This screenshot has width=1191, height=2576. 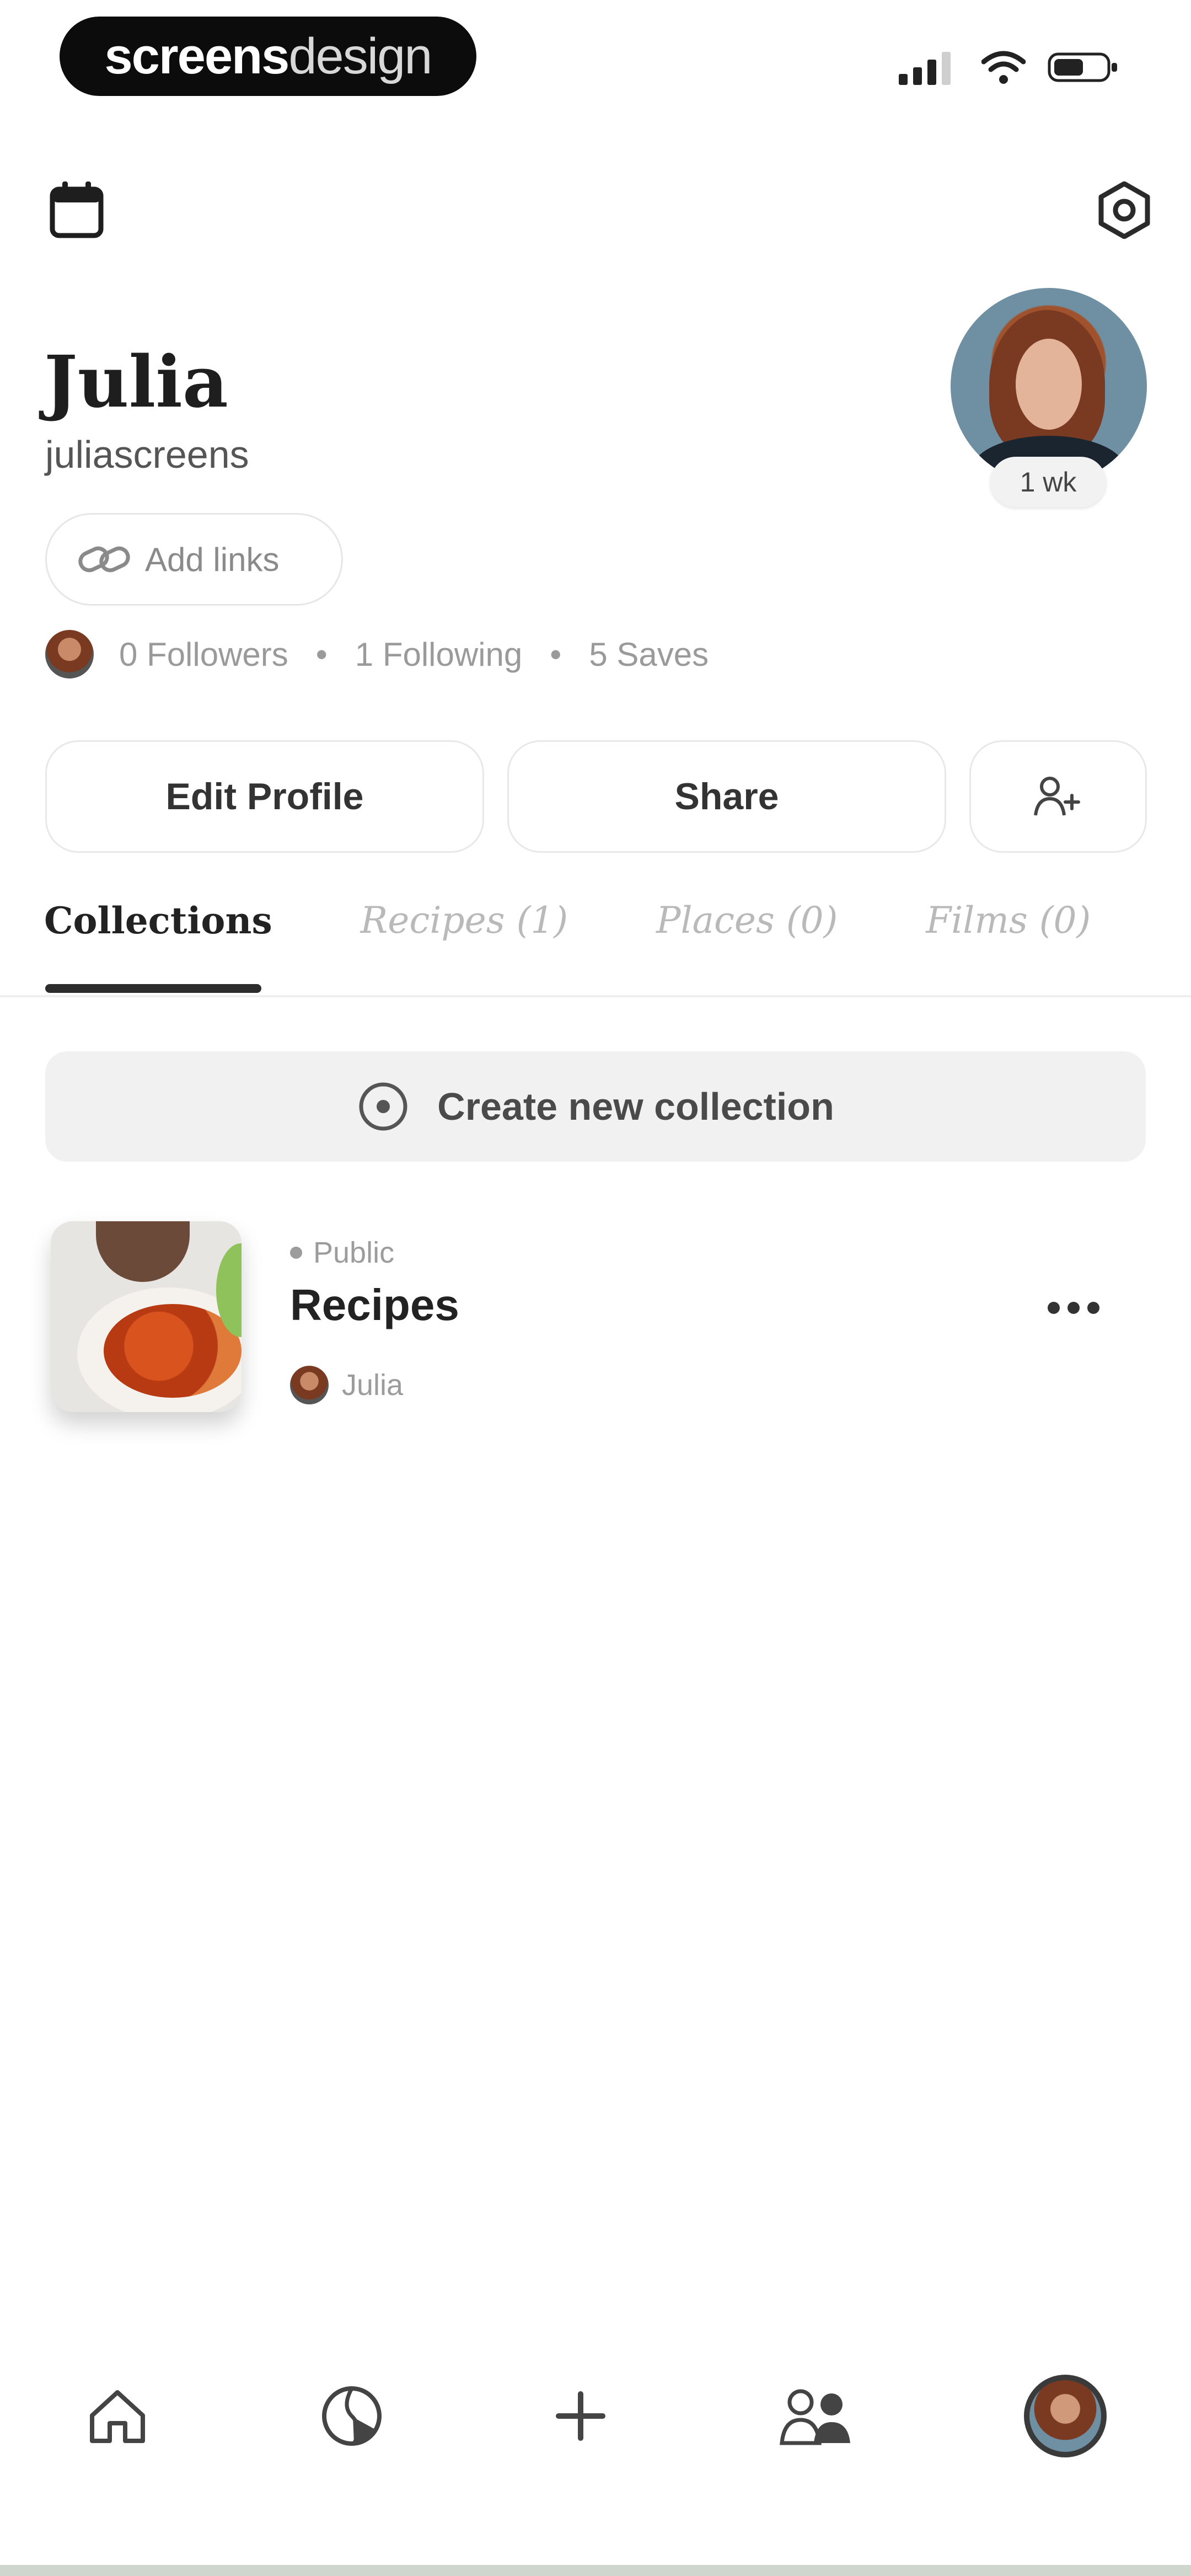 I want to click on nav-profile, so click(x=1065, y=2416).